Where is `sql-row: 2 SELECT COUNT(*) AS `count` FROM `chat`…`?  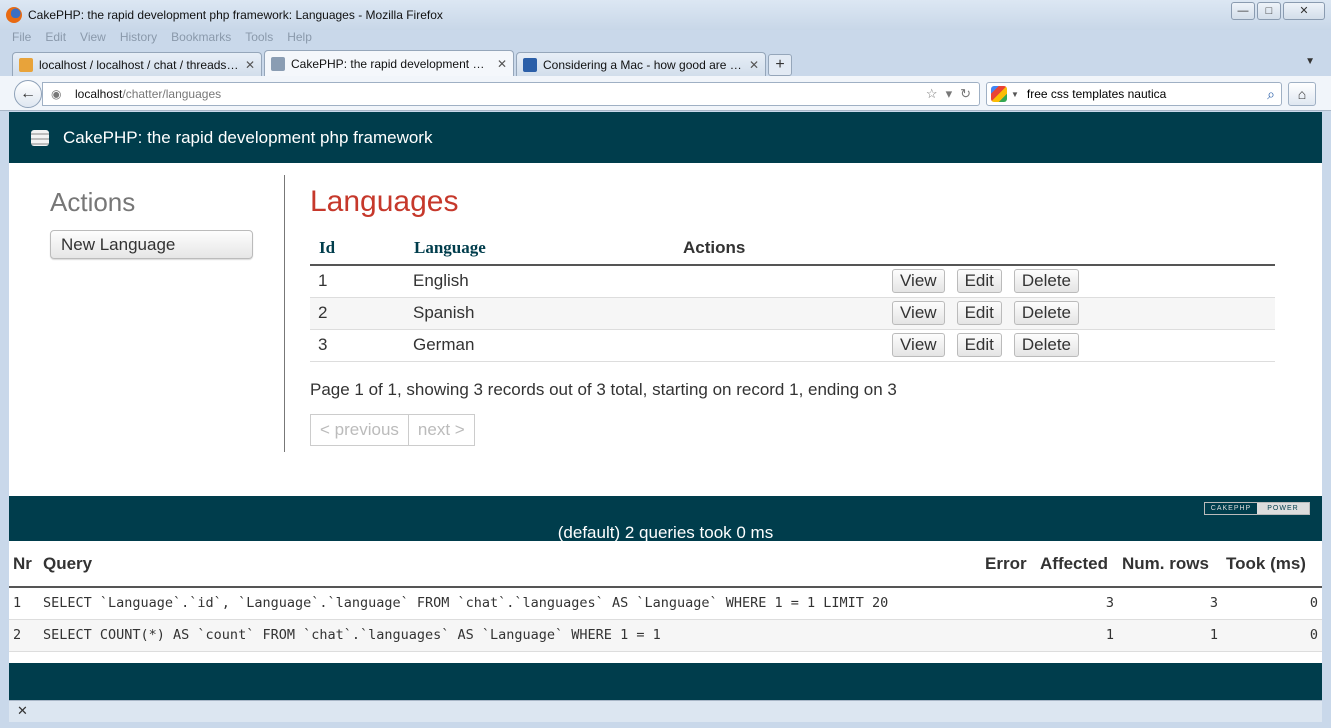
sql-row: 2 SELECT COUNT(*) AS `count` FROM `chat`… is located at coordinates (665, 635).